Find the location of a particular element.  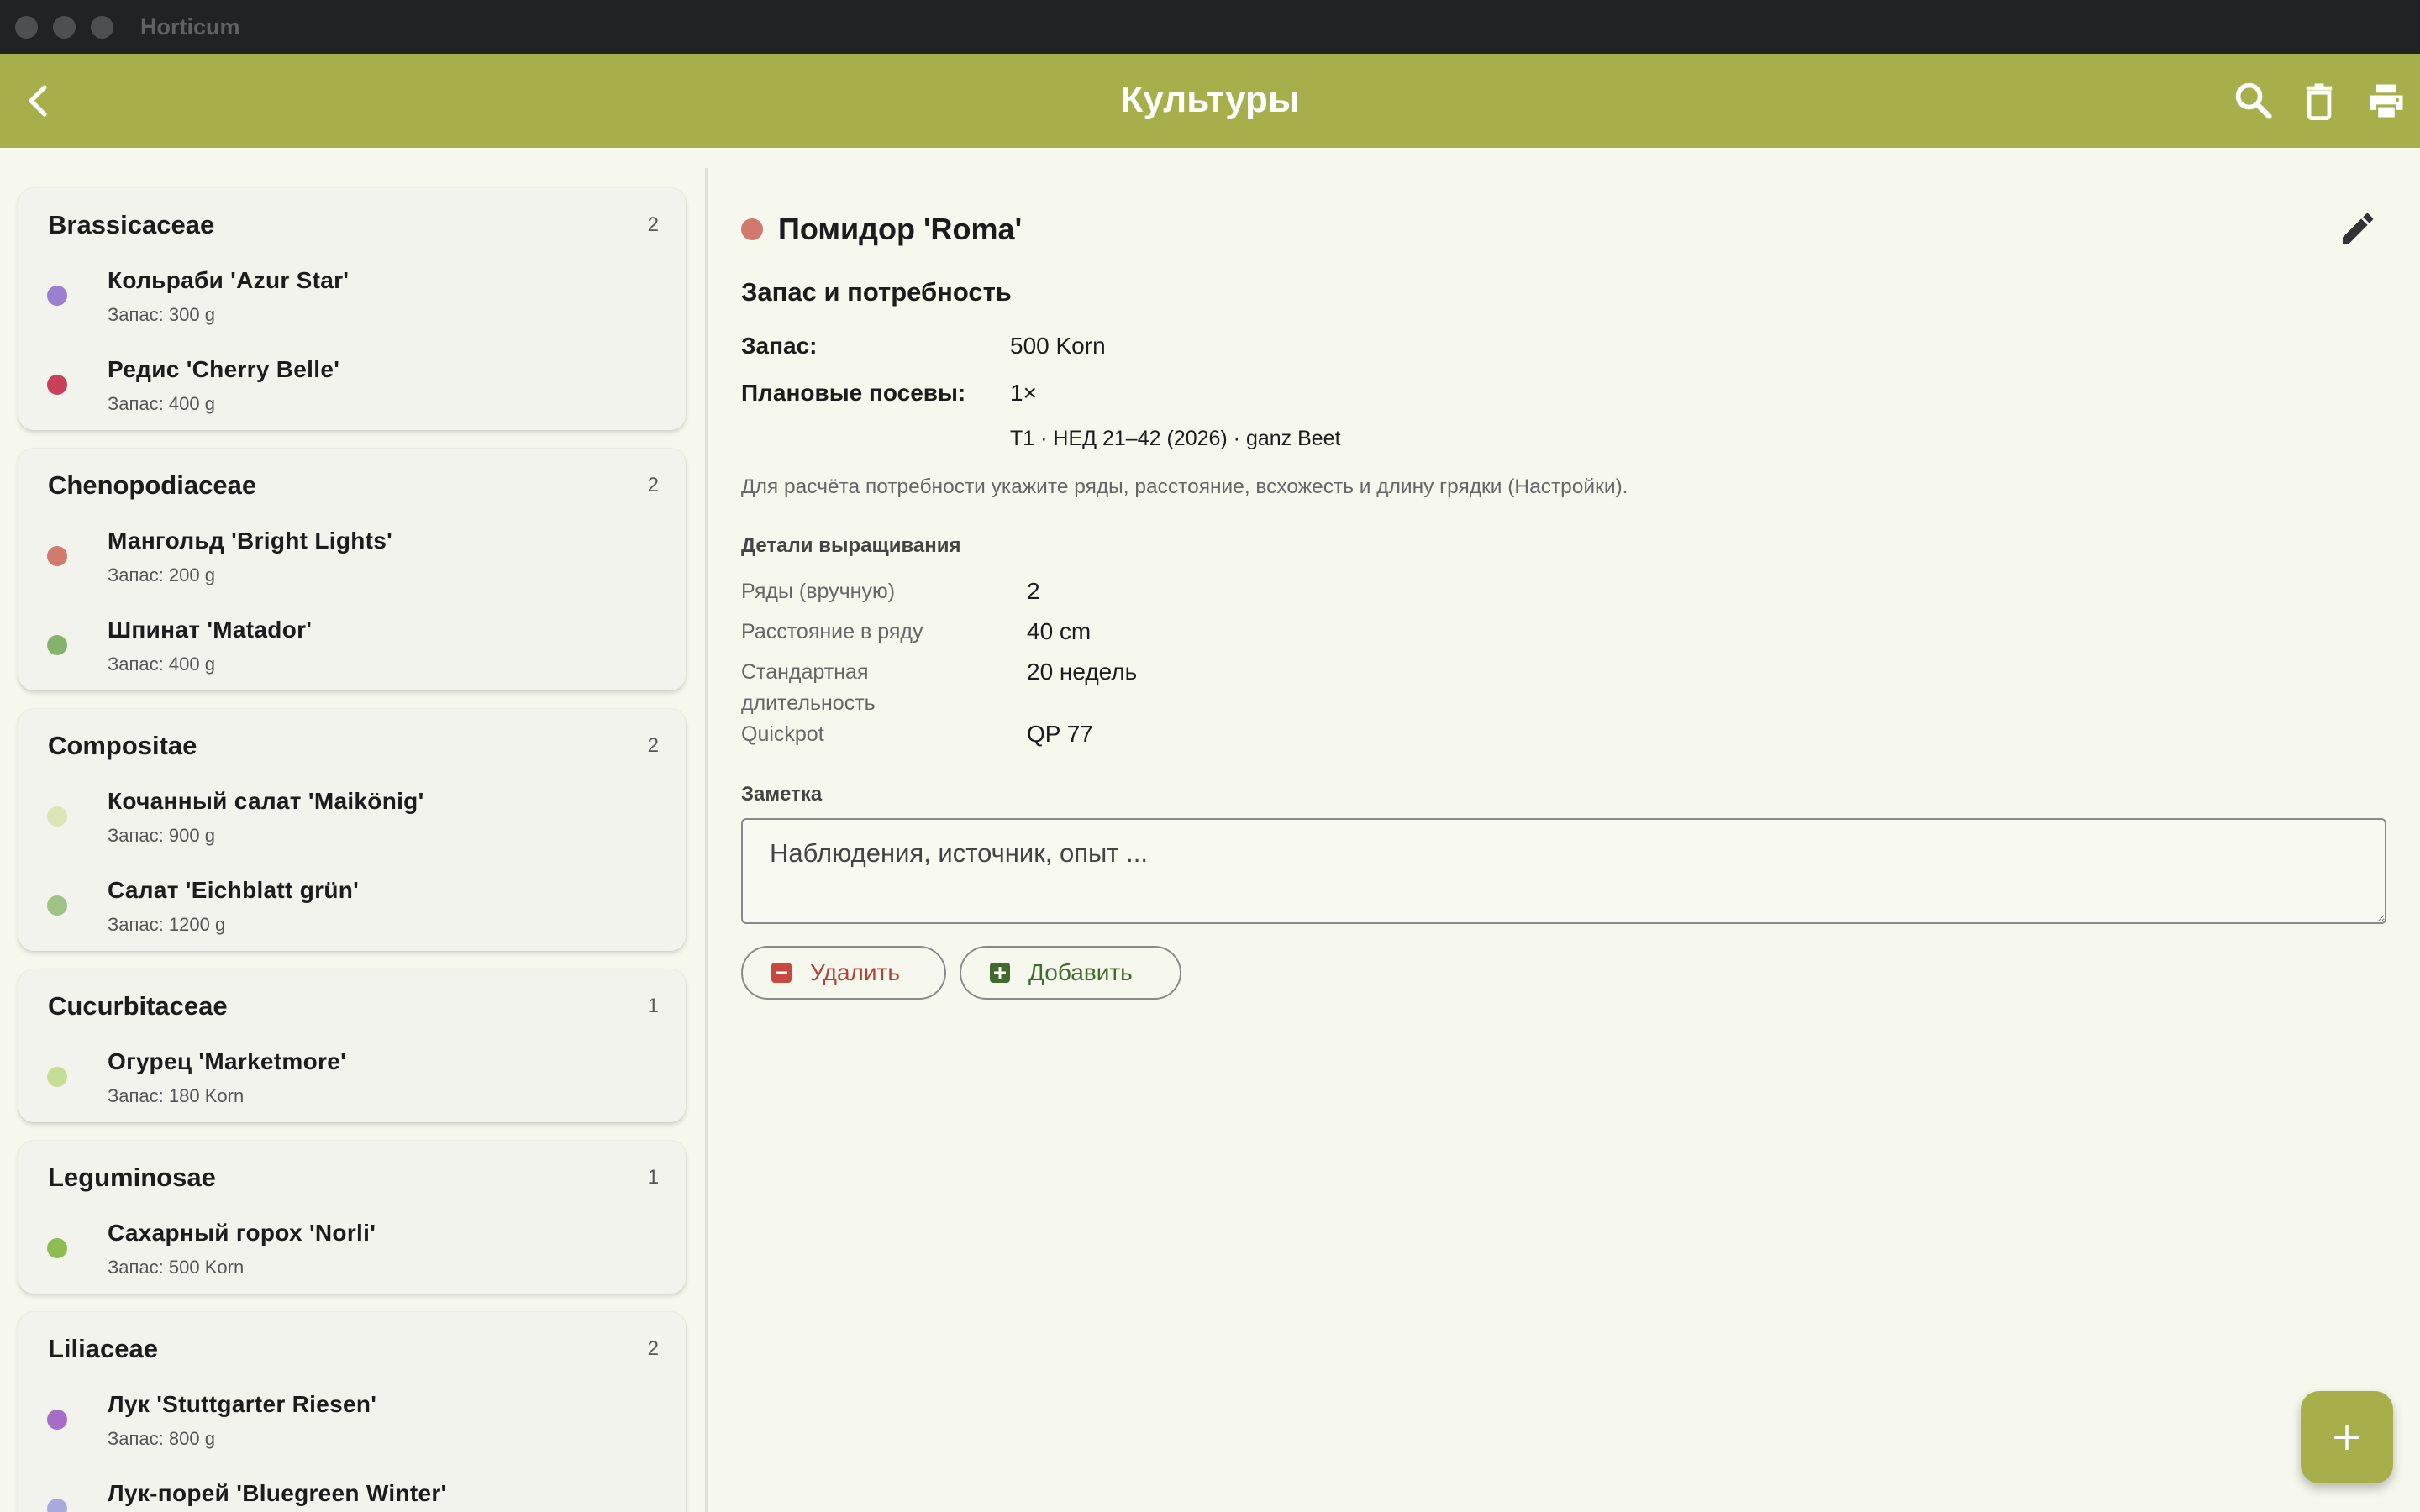

crop-name: Шпинат 'Matador' is located at coordinates (210, 630).